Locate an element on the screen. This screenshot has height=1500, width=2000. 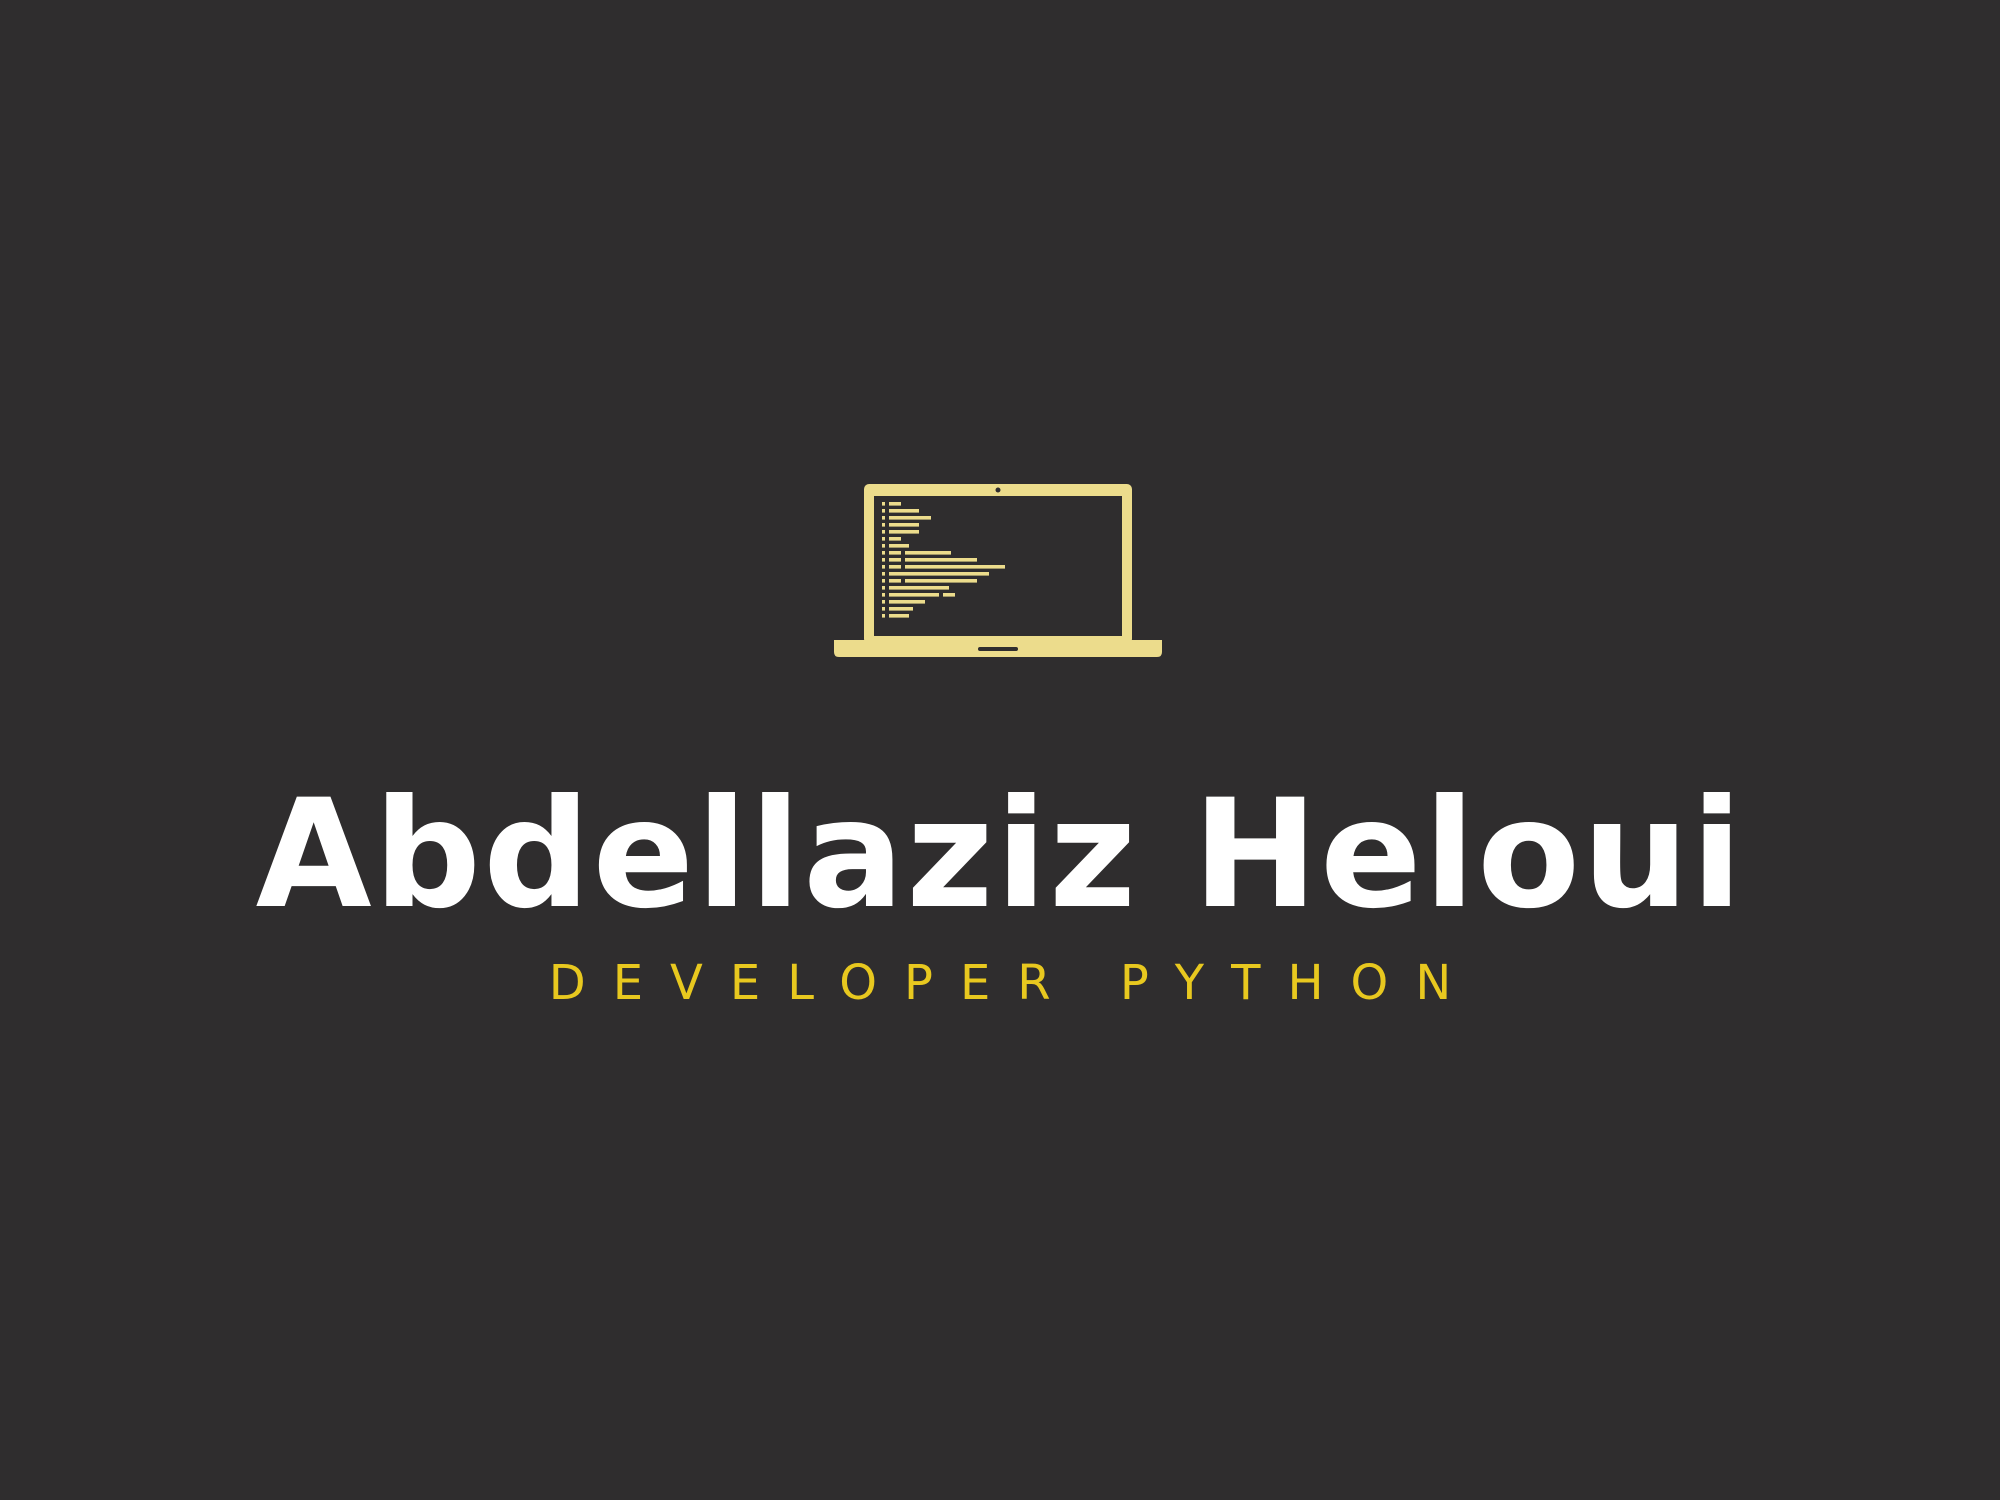
brand-tagline: DEVELOPER PYTHON is located at coordinates (1013, 983).